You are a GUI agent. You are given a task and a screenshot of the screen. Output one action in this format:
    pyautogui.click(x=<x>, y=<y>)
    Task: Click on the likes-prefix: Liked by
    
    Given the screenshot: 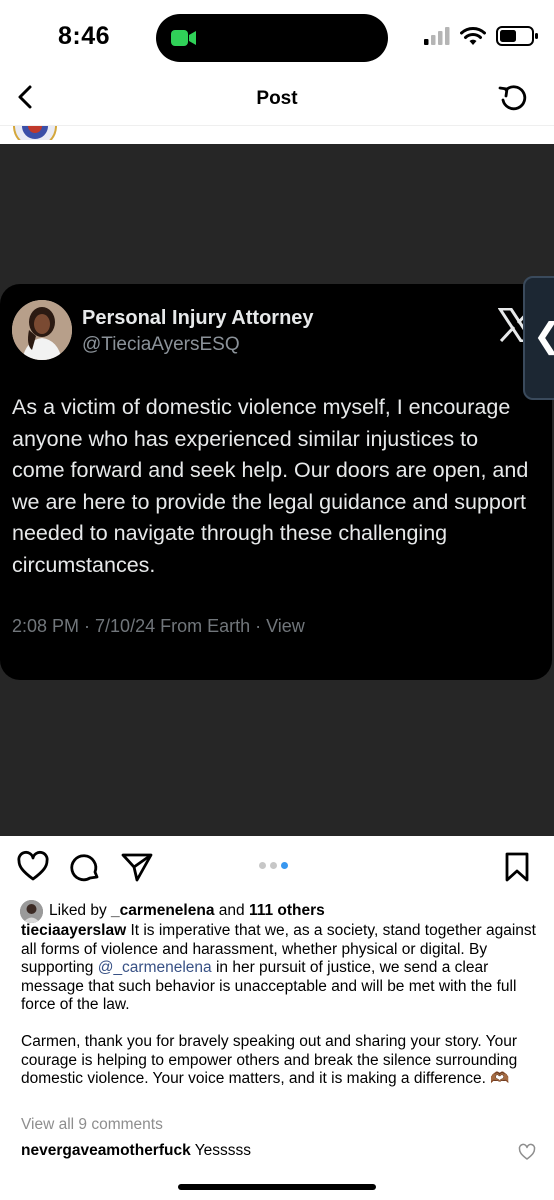 What is the action you would take?
    pyautogui.click(x=78, y=910)
    